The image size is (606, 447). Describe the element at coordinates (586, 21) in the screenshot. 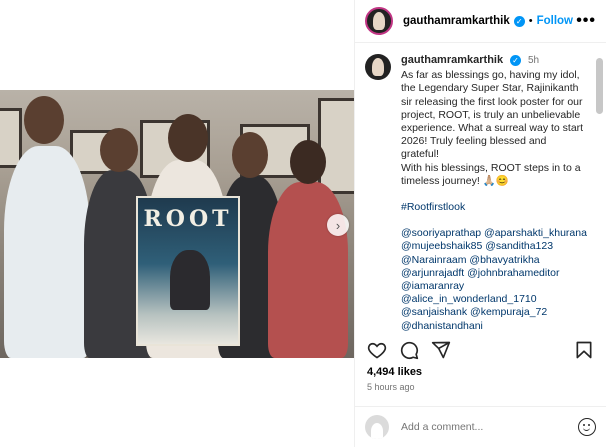

I see `more-options-icon: •••` at that location.